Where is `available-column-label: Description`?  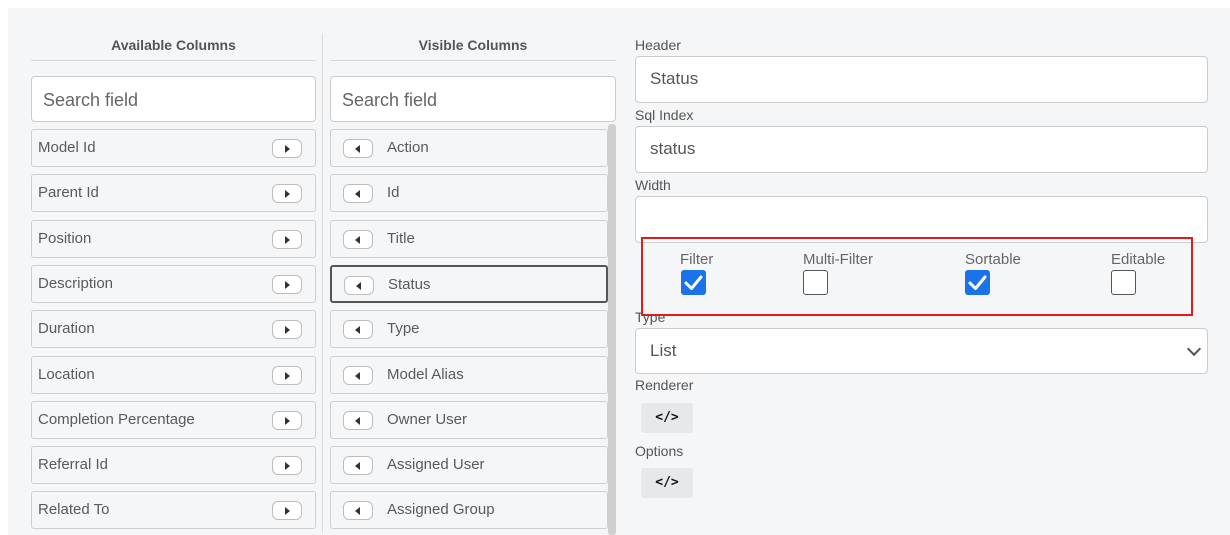 available-column-label: Description is located at coordinates (76, 283).